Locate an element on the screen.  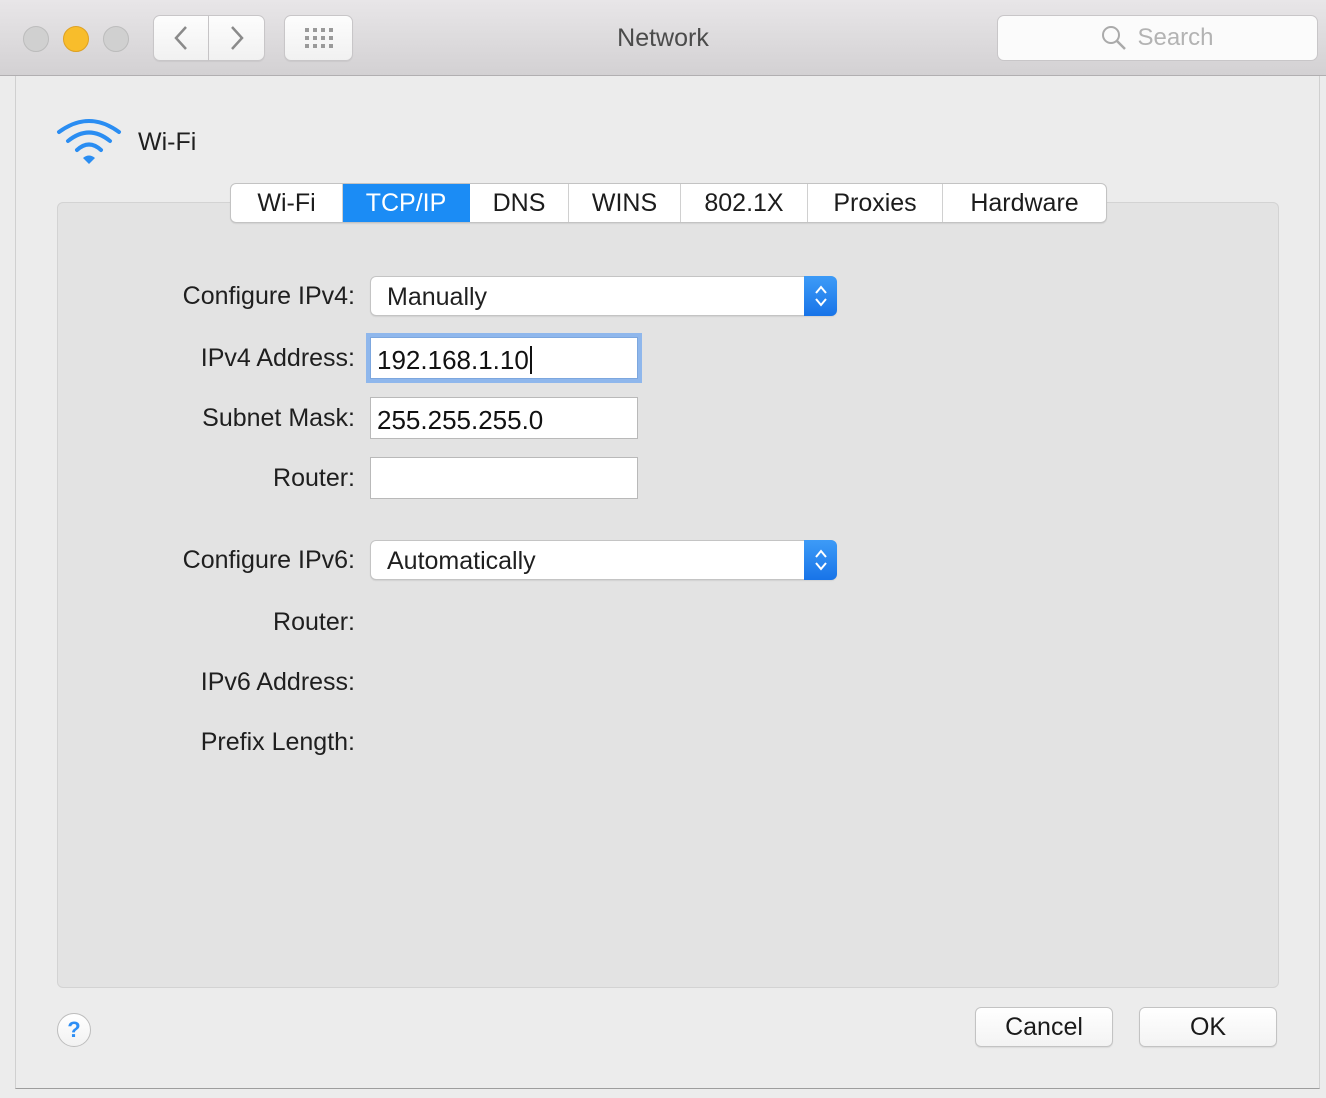
search-placeholder: Search is located at coordinates (1175, 37).